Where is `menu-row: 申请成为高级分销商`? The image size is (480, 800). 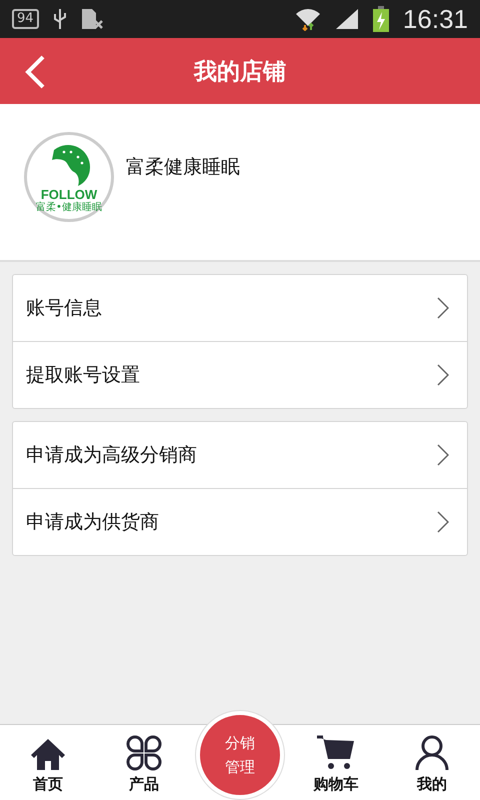 menu-row: 申请成为高级分销商 is located at coordinates (240, 455).